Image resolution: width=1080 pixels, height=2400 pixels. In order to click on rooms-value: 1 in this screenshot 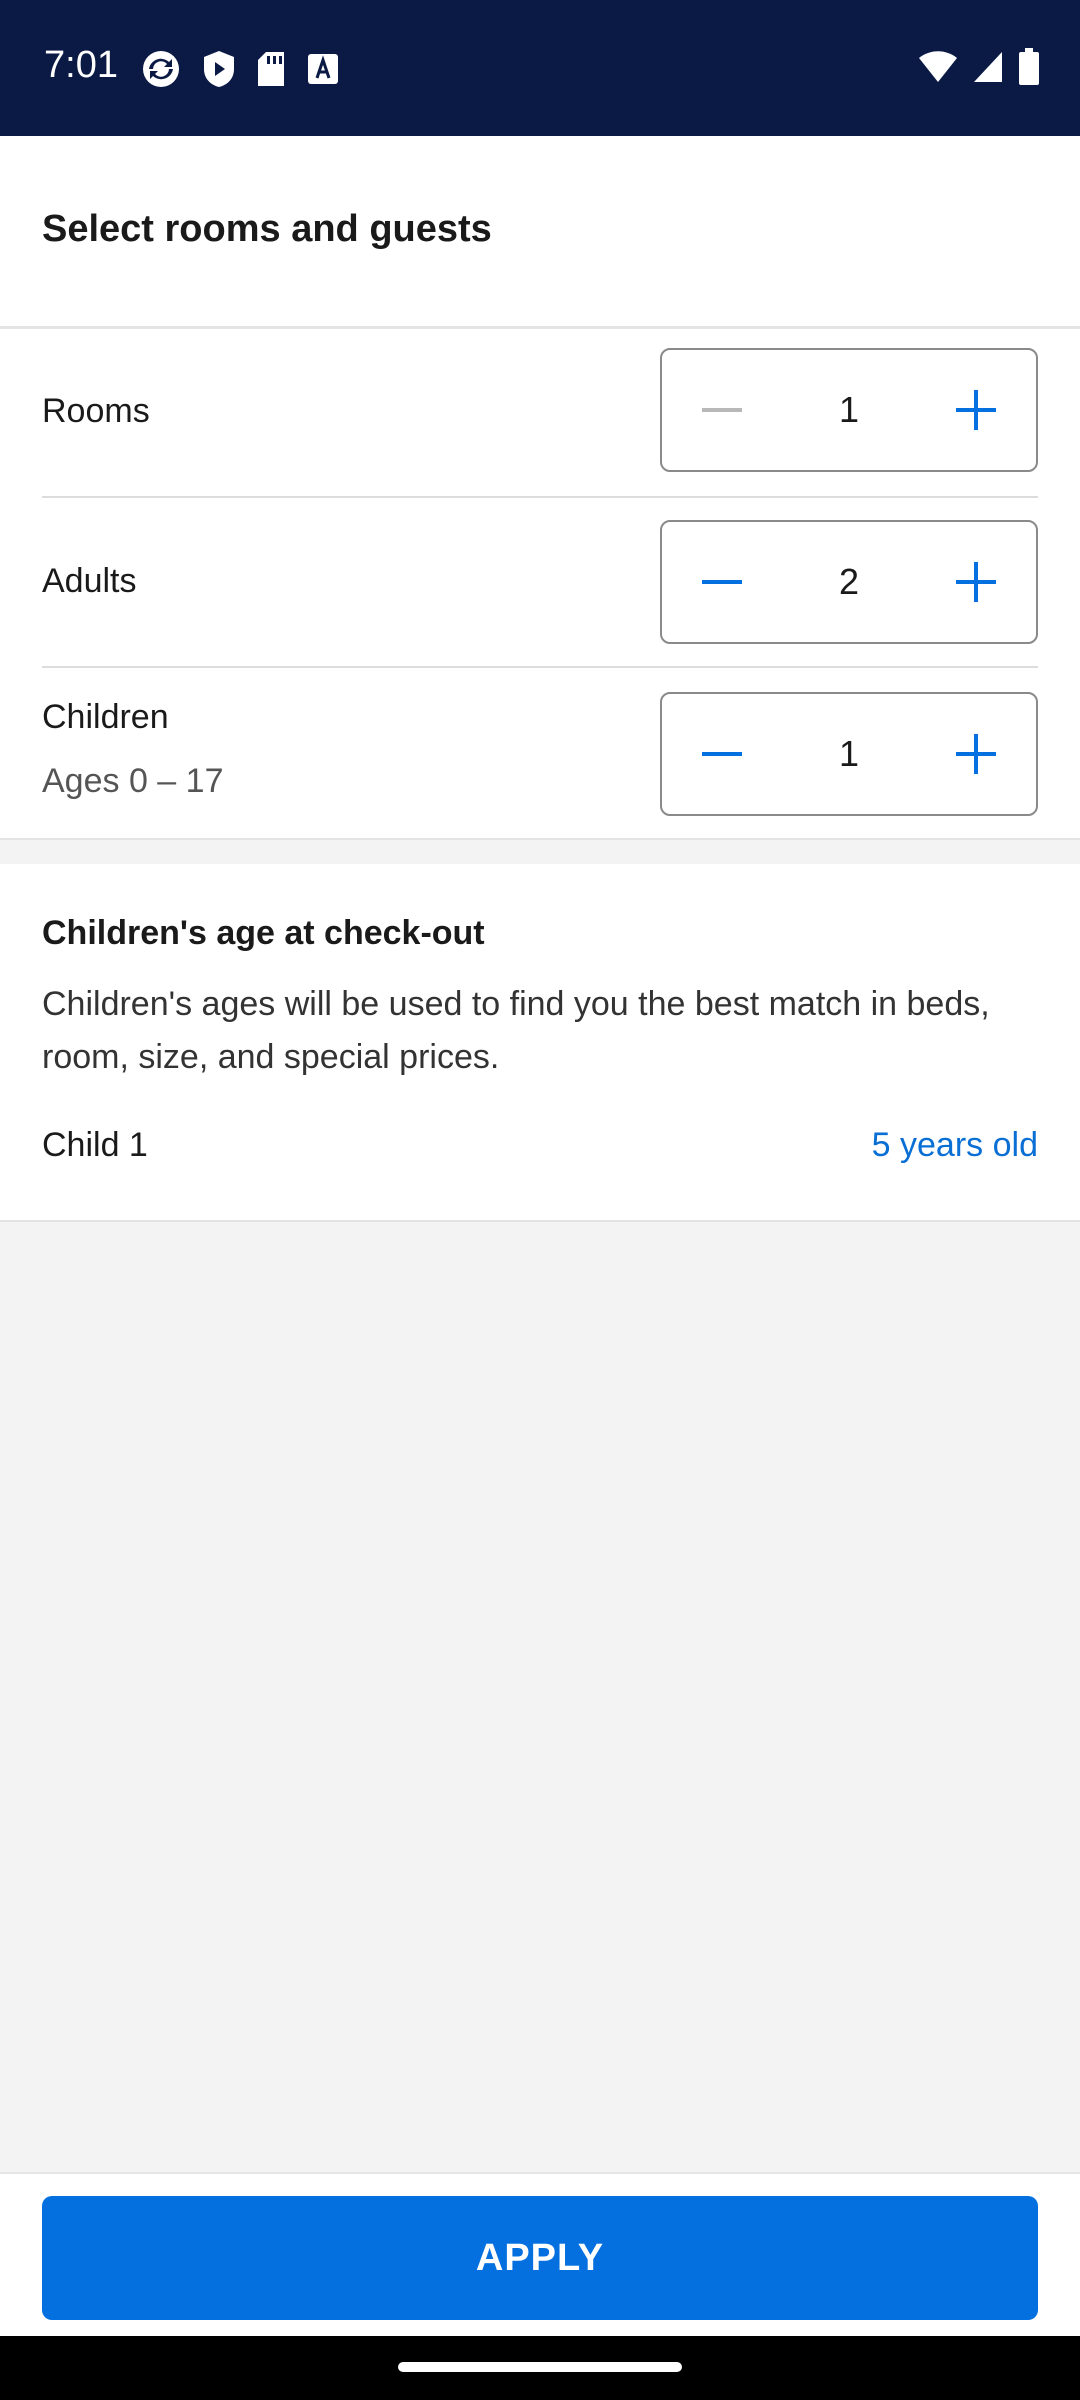, I will do `click(849, 409)`.